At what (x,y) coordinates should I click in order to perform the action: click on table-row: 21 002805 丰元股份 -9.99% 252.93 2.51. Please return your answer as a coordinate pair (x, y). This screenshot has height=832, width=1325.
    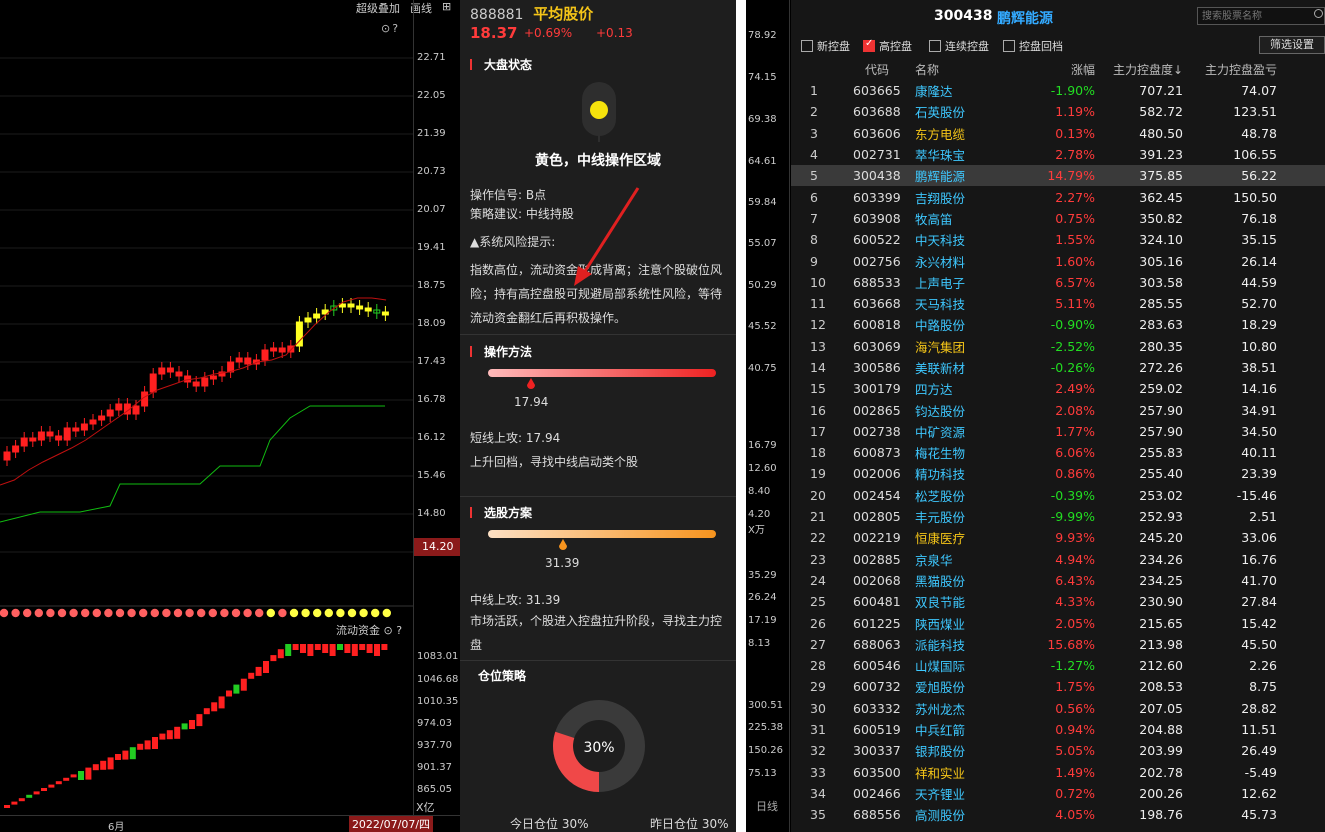
    Looking at the image, I should click on (1058, 516).